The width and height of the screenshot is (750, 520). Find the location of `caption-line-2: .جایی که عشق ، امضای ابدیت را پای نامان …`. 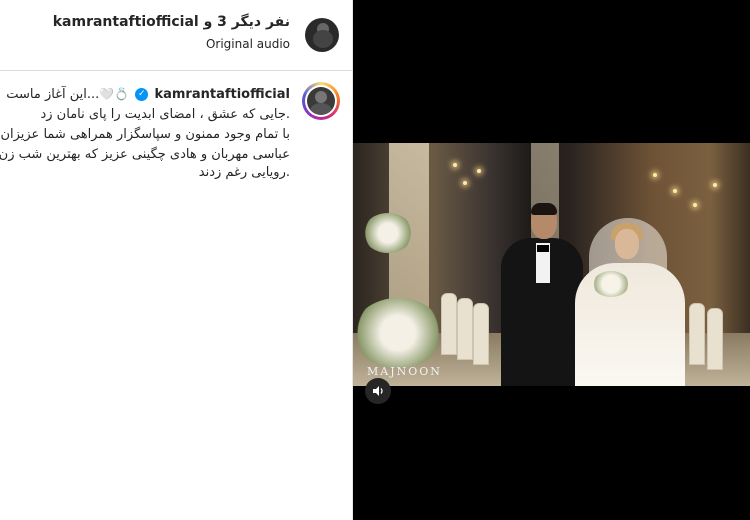

caption-line-2: .جایی که عشق ، امضای ابدیت را پای نامان … is located at coordinates (165, 114).